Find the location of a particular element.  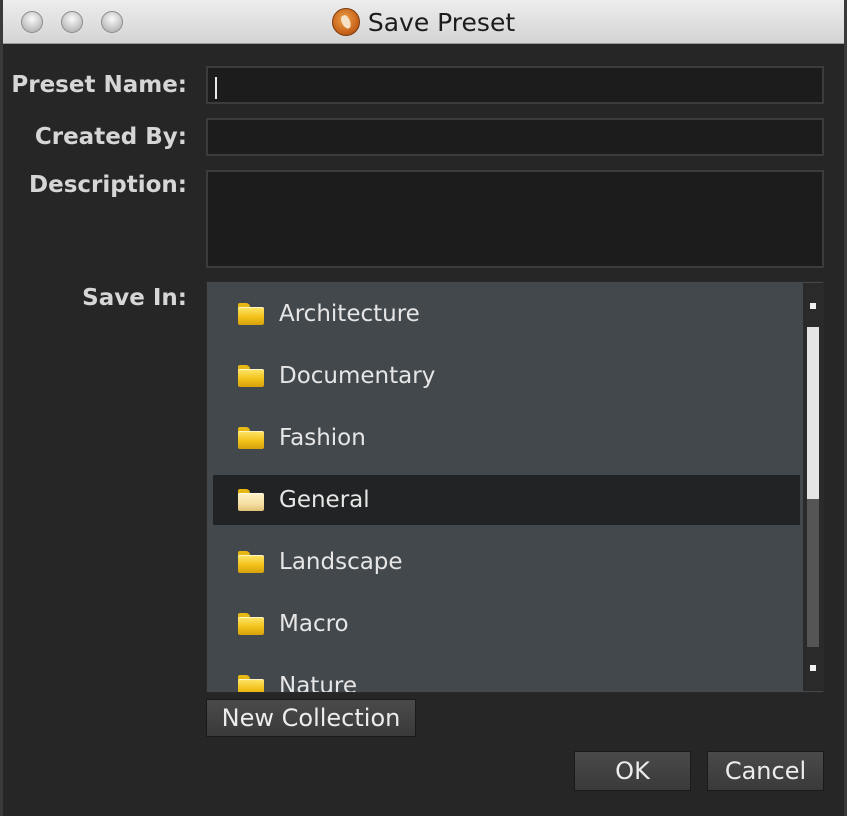

list-item-label: Architecture is located at coordinates (349, 314).